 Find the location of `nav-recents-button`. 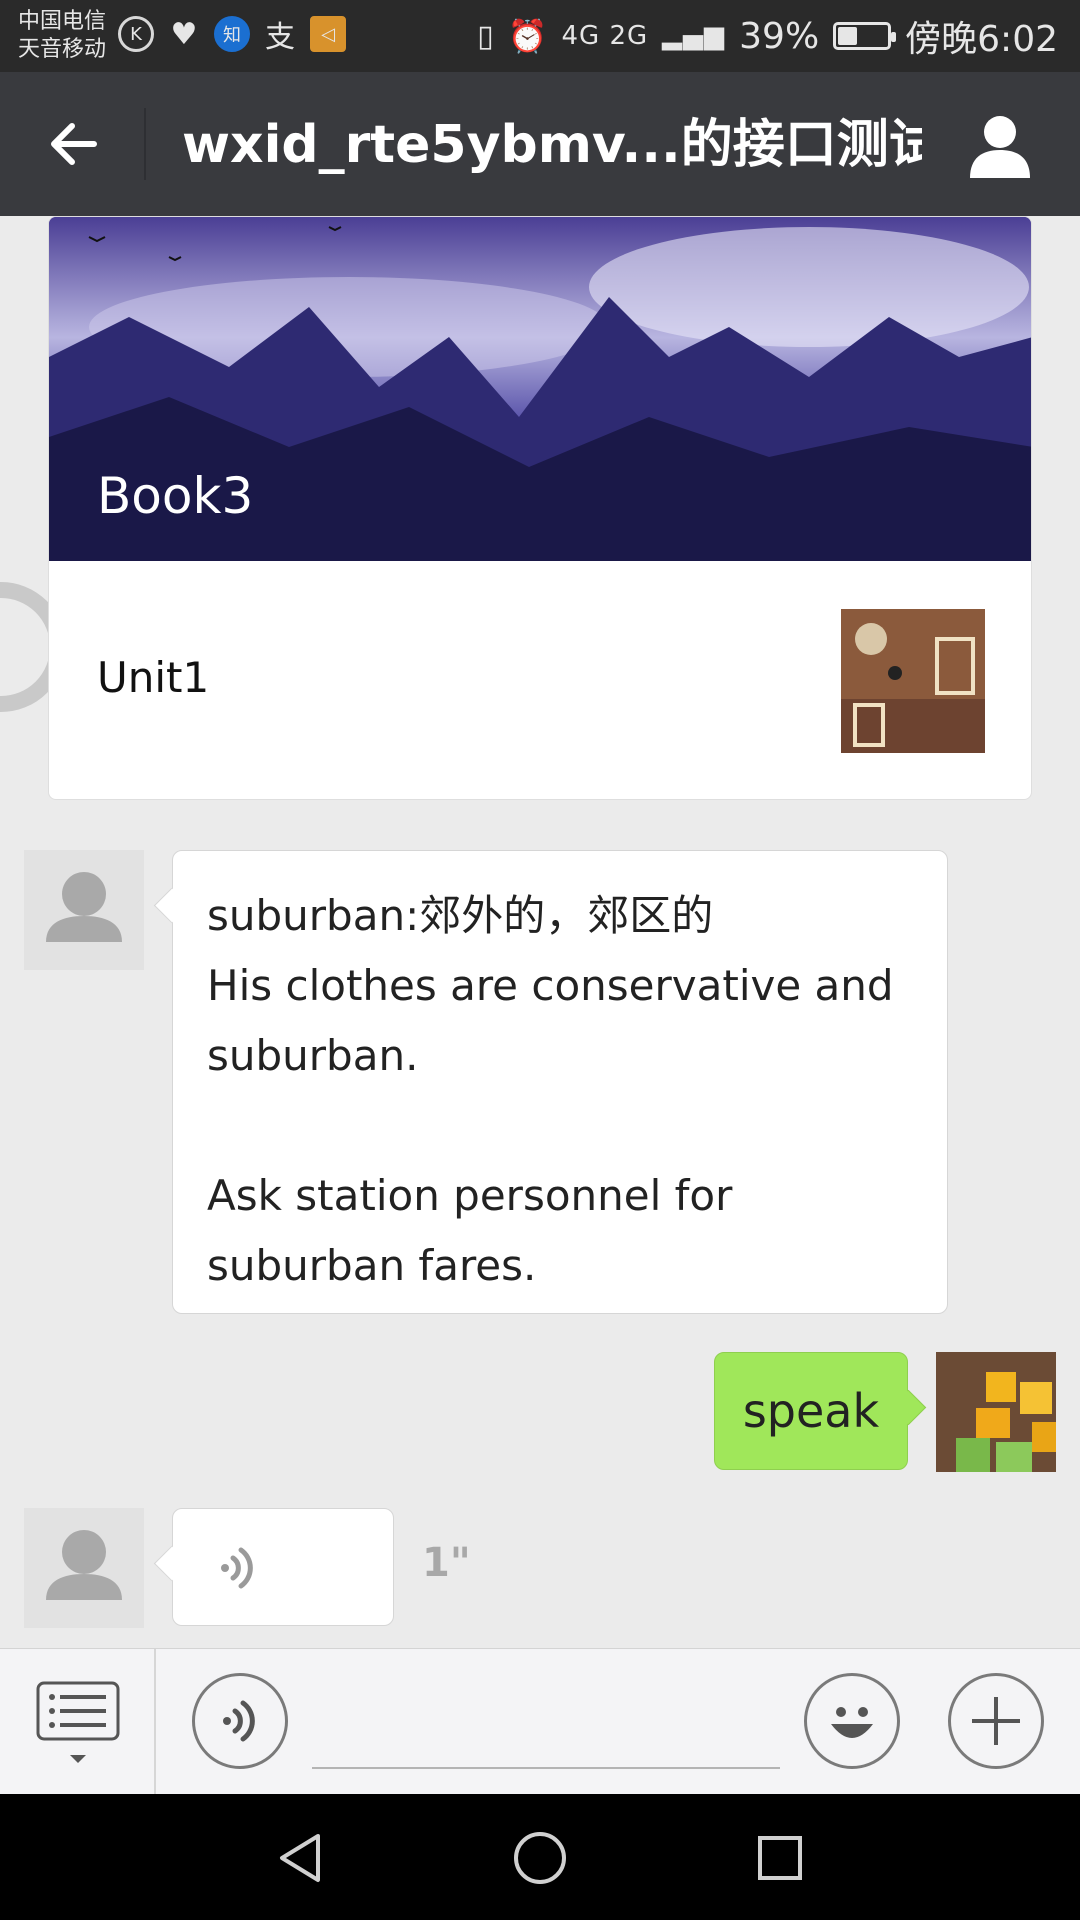

nav-recents-button is located at coordinates (780, 1858).